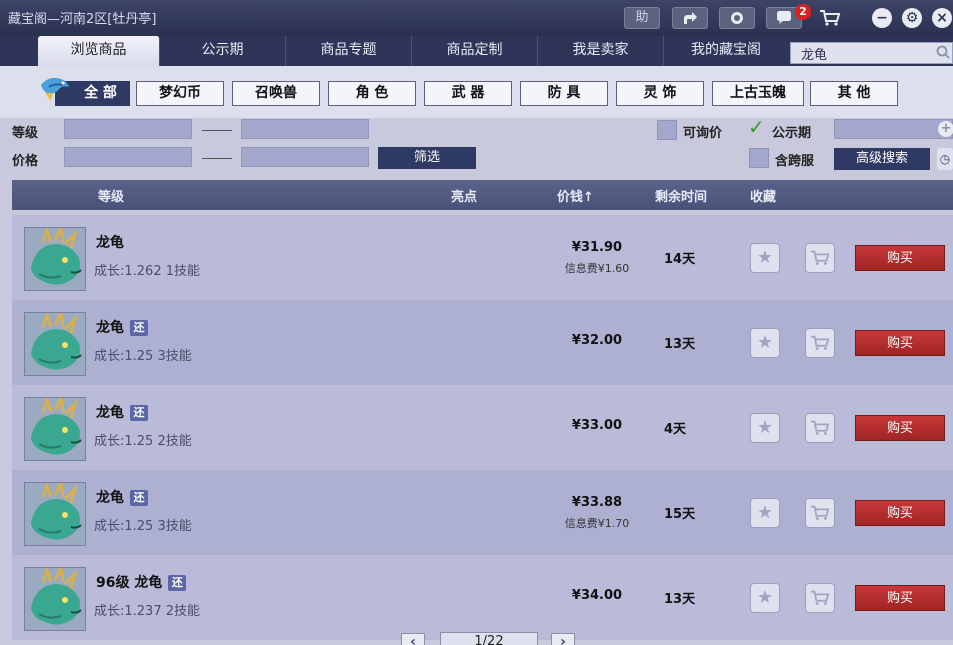 This screenshot has width=953, height=645. What do you see at coordinates (217, 158) in the screenshot?
I see `price-dash` at bounding box center [217, 158].